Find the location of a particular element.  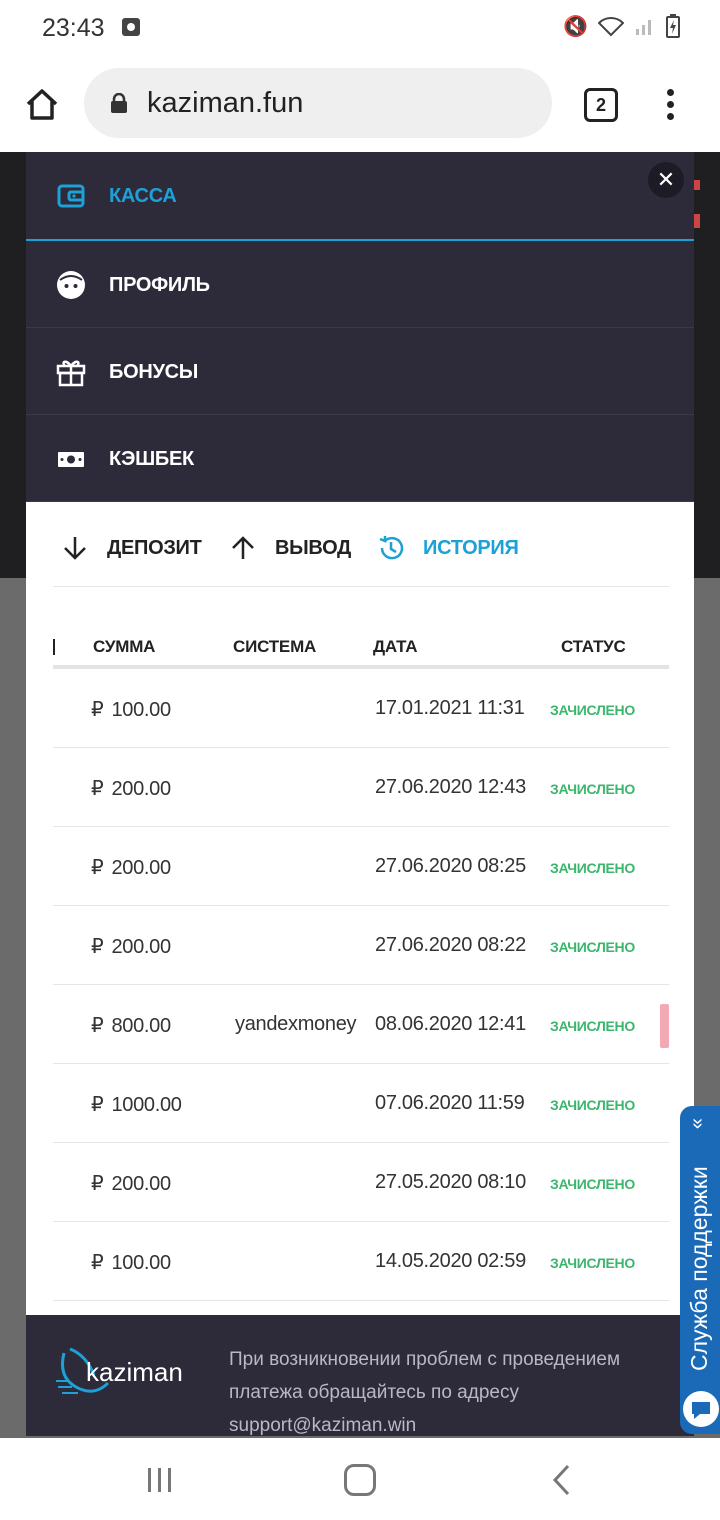

expand-arrows-icon: « is located at coordinates (697, 1123).